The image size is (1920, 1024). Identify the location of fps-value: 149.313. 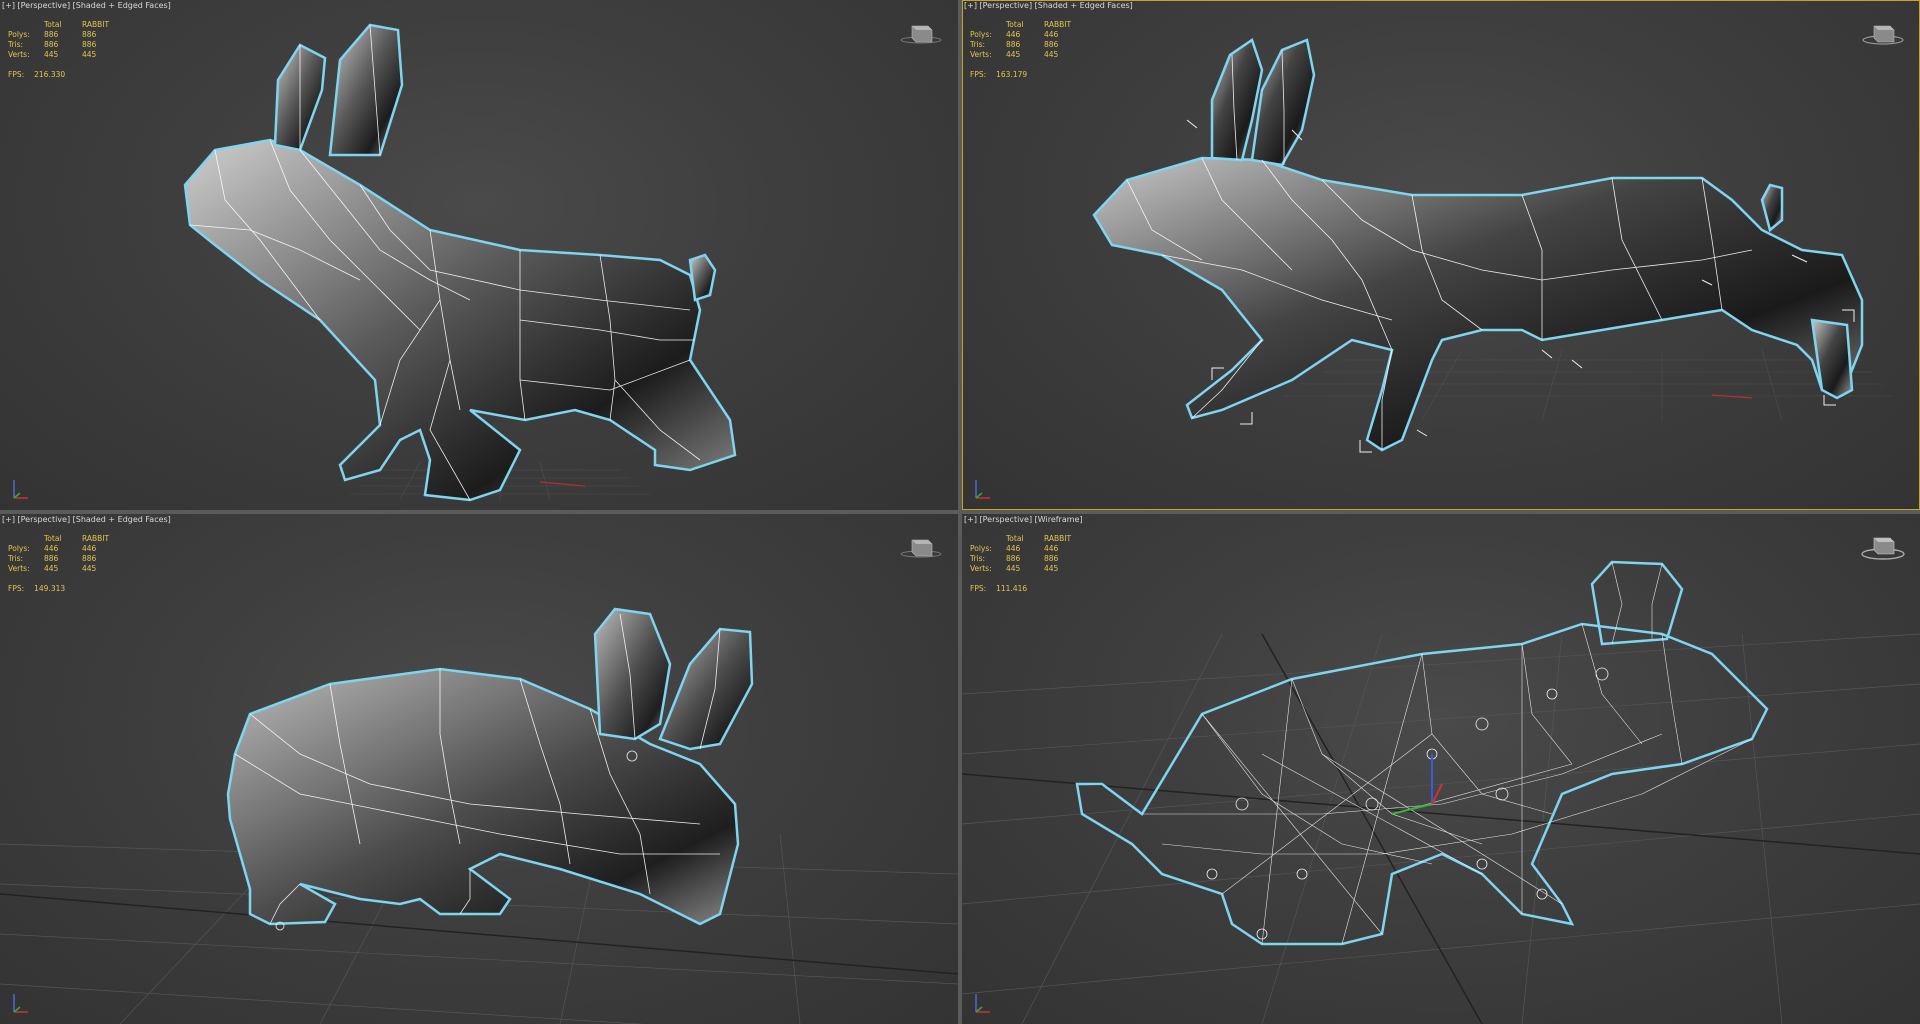
(50, 588).